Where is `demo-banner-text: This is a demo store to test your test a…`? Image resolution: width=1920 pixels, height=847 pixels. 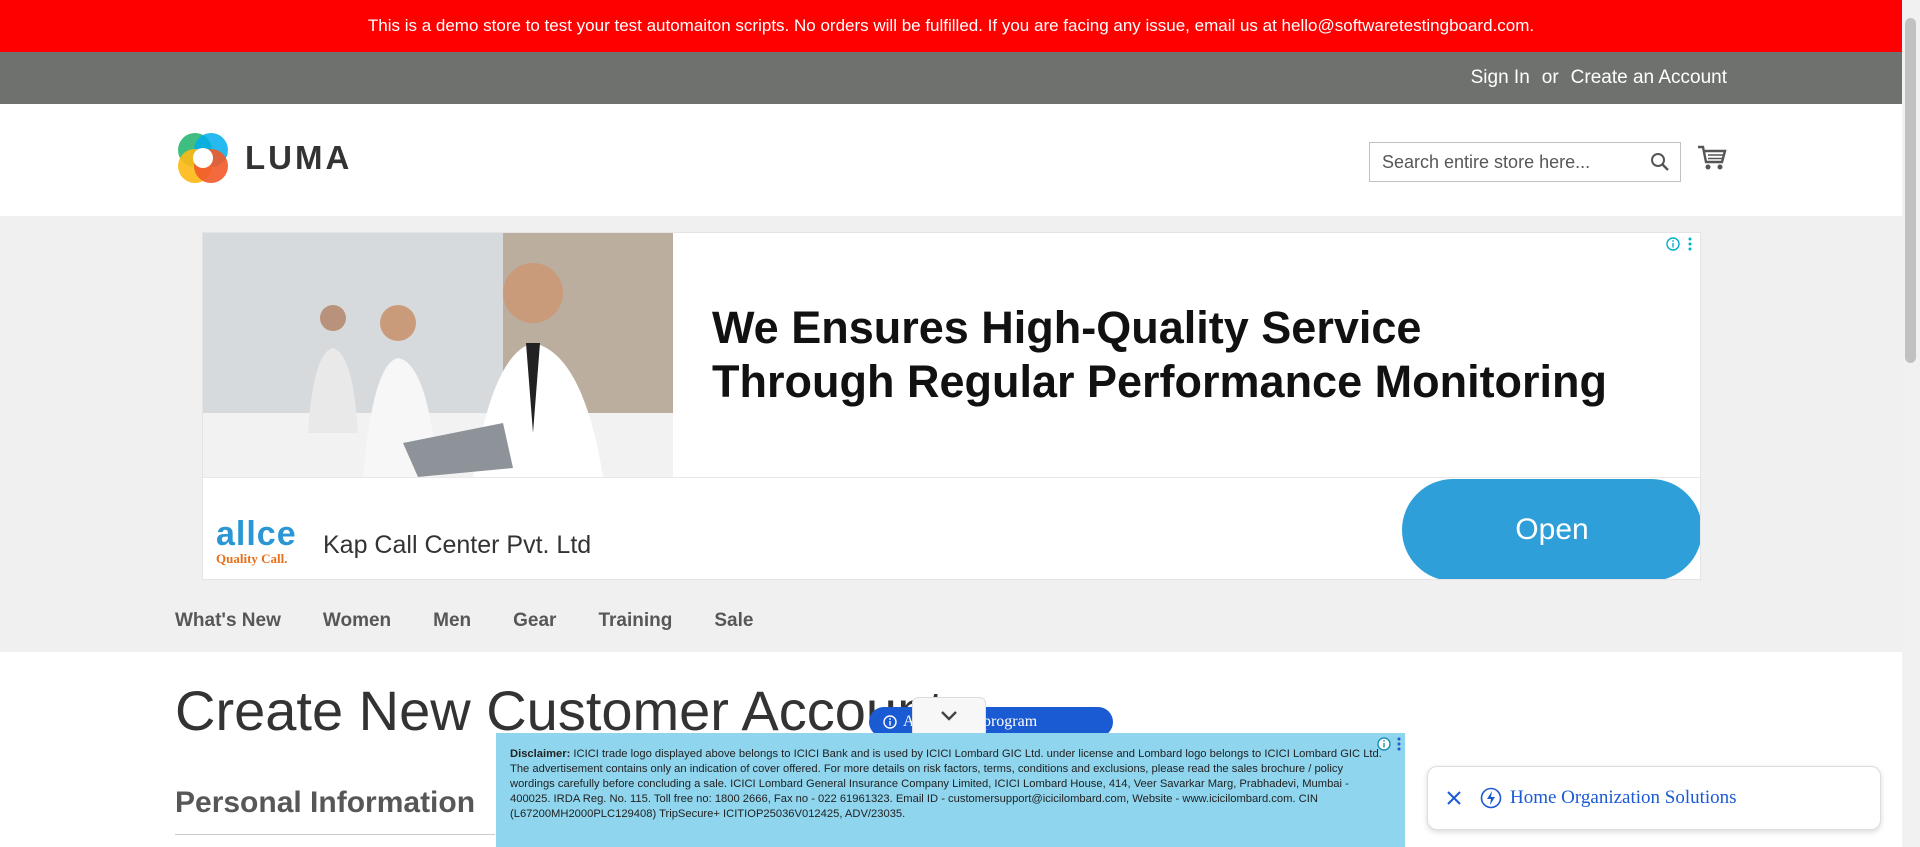 demo-banner-text: This is a demo store to test your test a… is located at coordinates (951, 25).